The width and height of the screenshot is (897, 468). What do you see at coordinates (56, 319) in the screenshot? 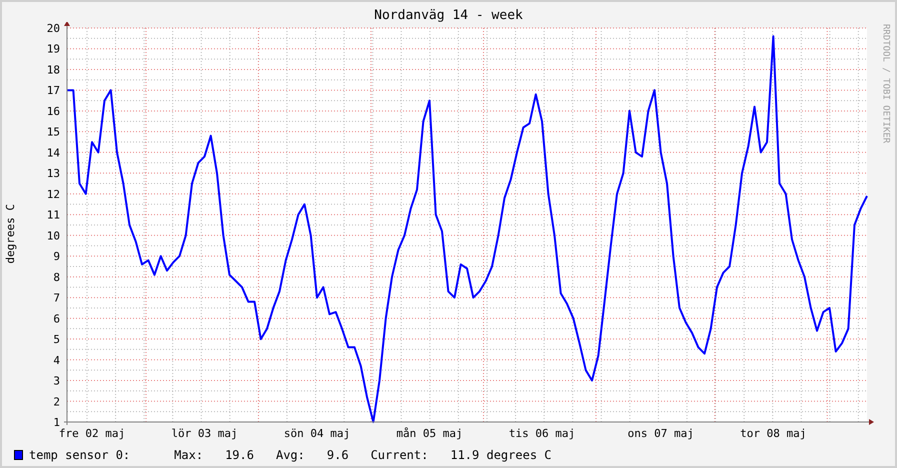
I see `axis-tick-label: 6` at bounding box center [56, 319].